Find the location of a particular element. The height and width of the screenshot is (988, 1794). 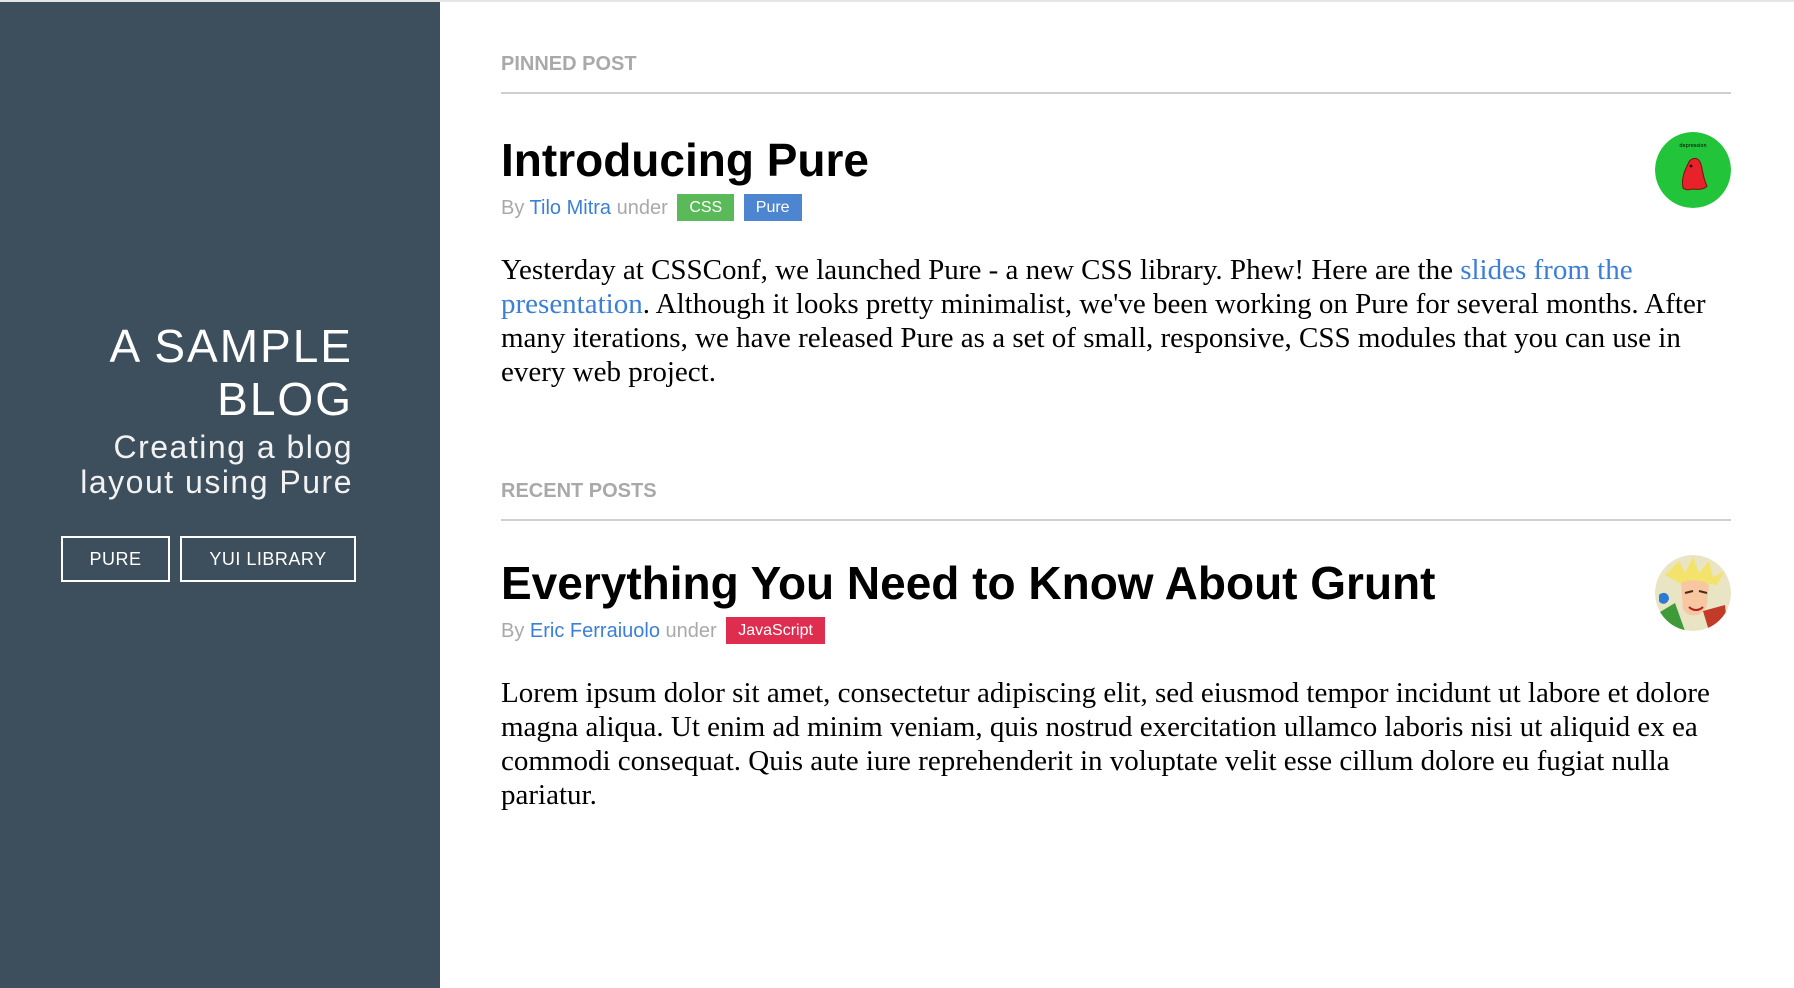

green-circle-avatar-icon: depression is located at coordinates (1693, 170).